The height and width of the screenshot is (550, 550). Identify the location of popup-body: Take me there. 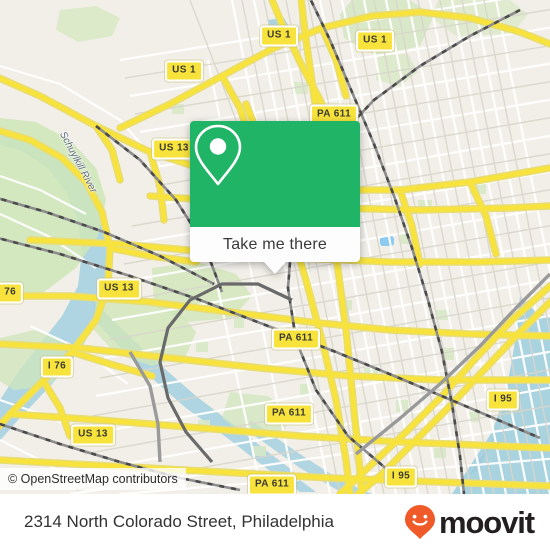
(275, 244).